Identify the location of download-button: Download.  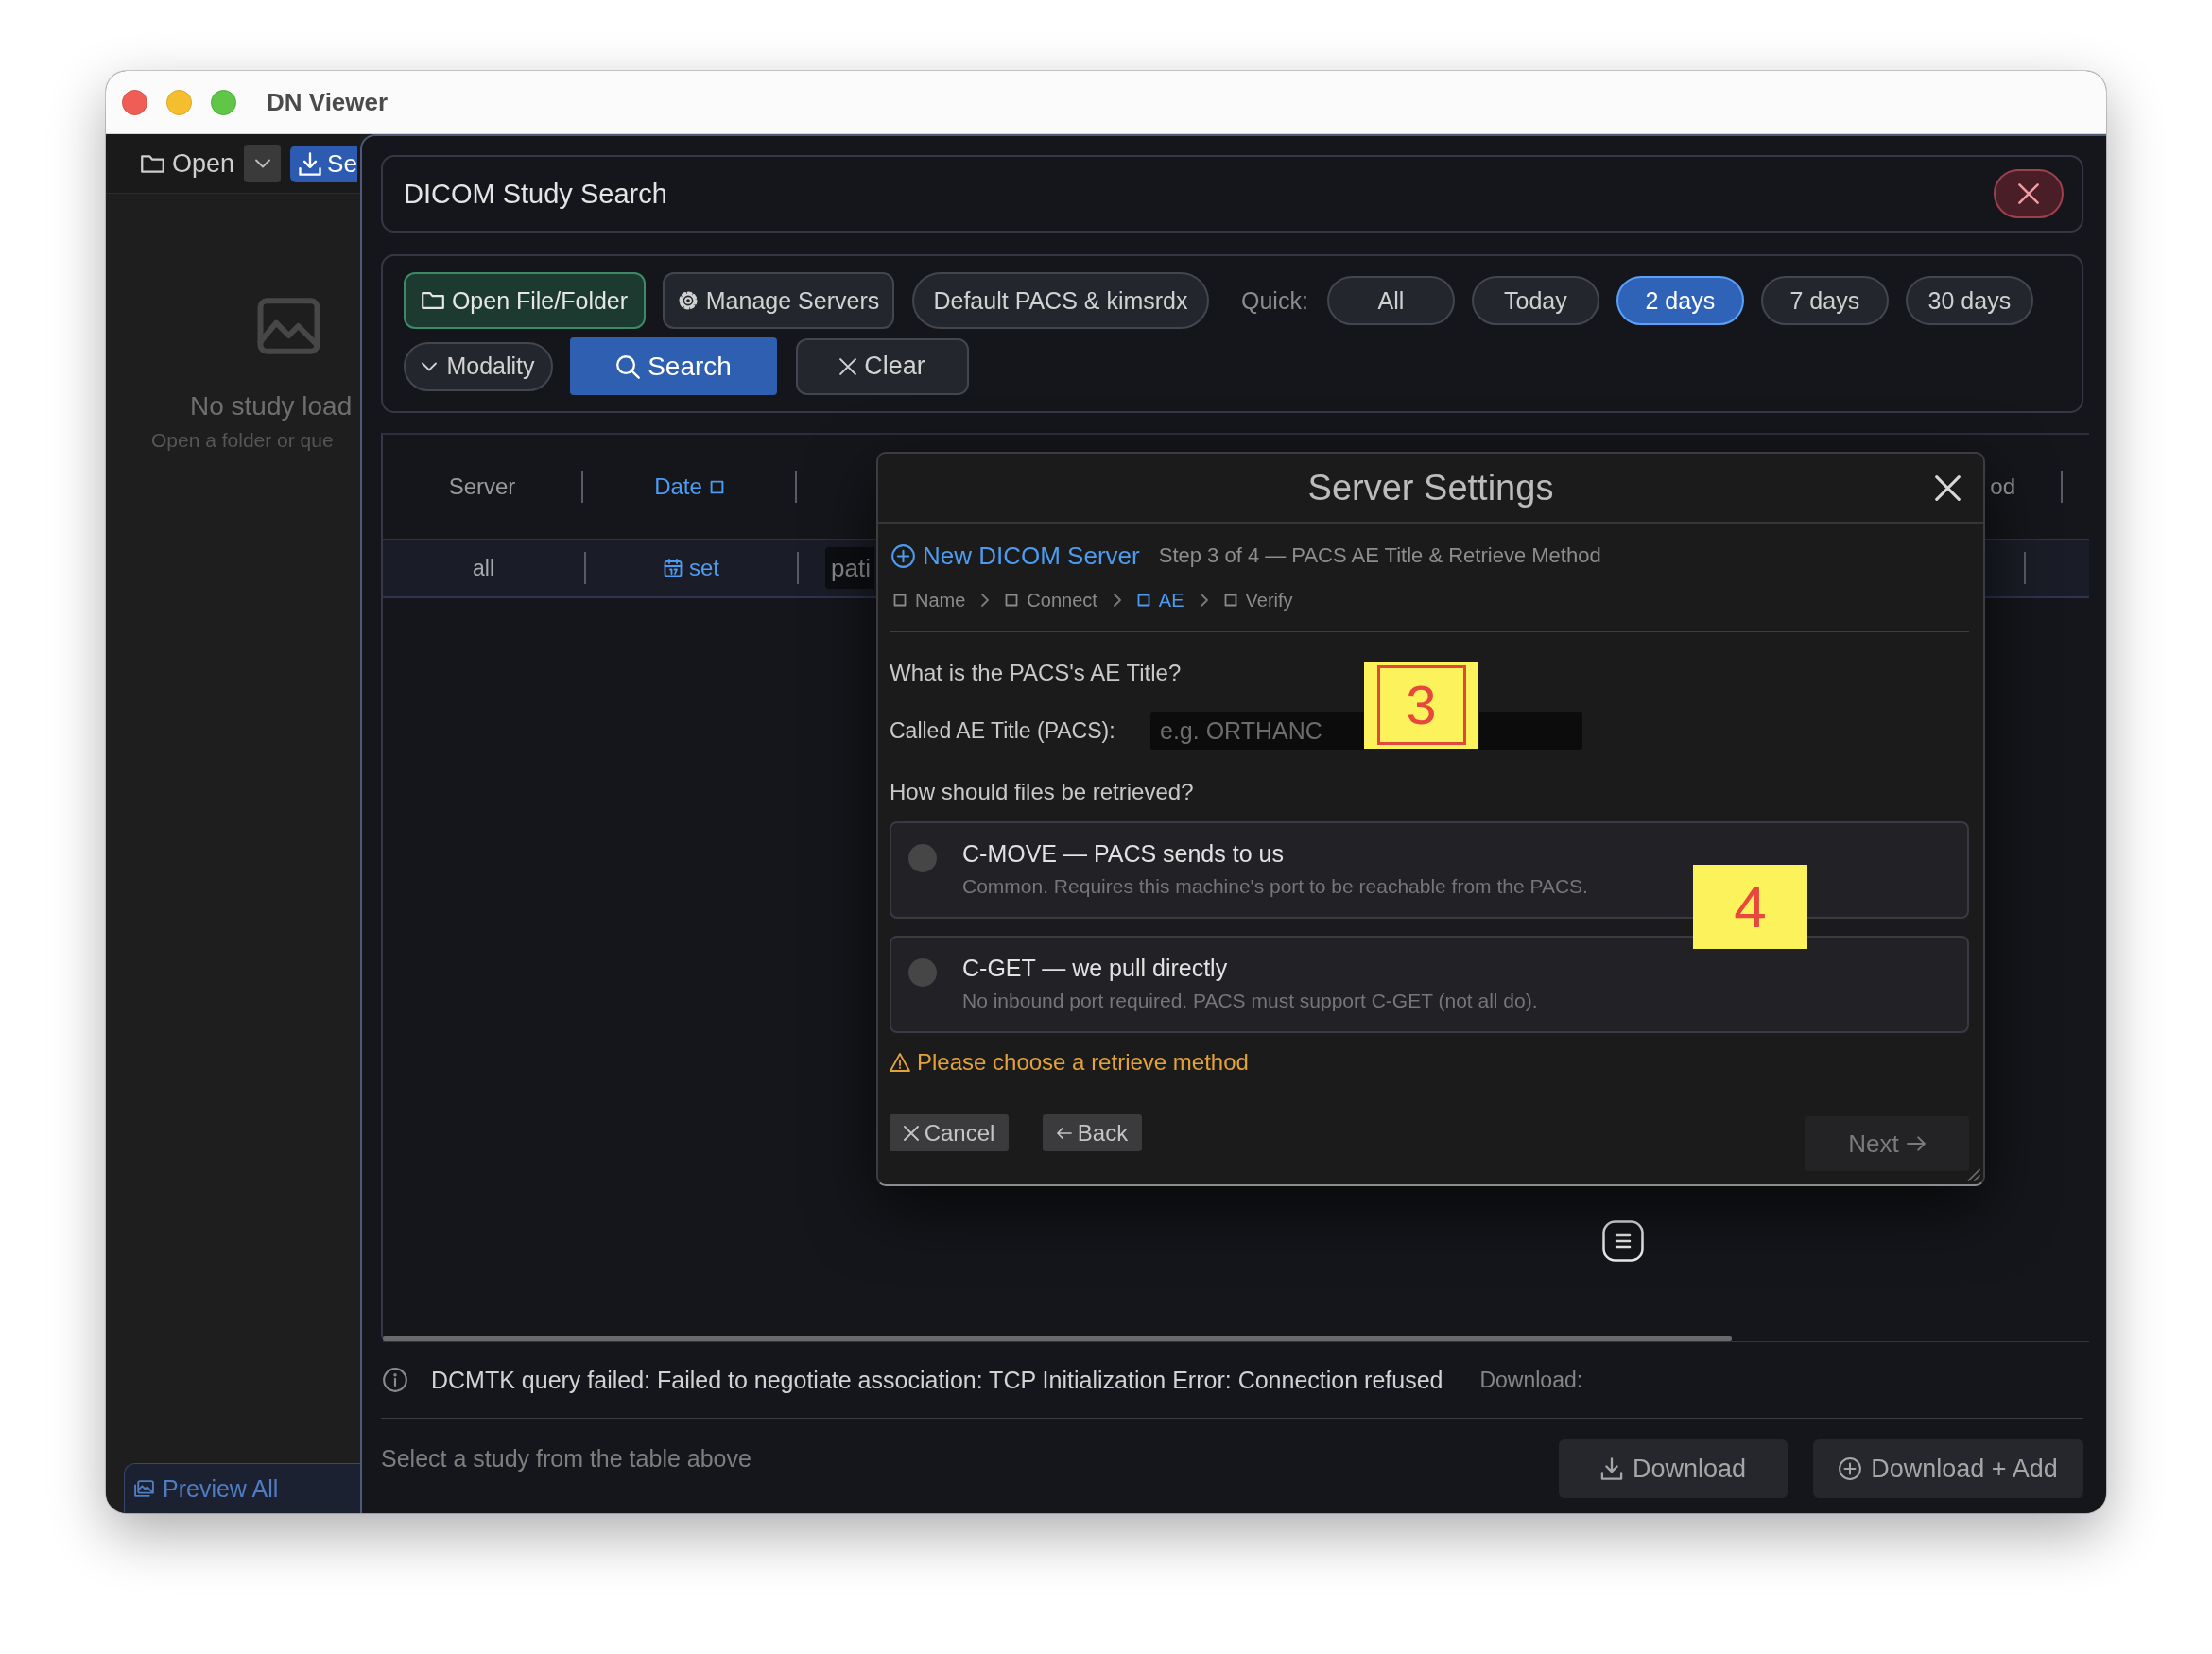
(1673, 1469).